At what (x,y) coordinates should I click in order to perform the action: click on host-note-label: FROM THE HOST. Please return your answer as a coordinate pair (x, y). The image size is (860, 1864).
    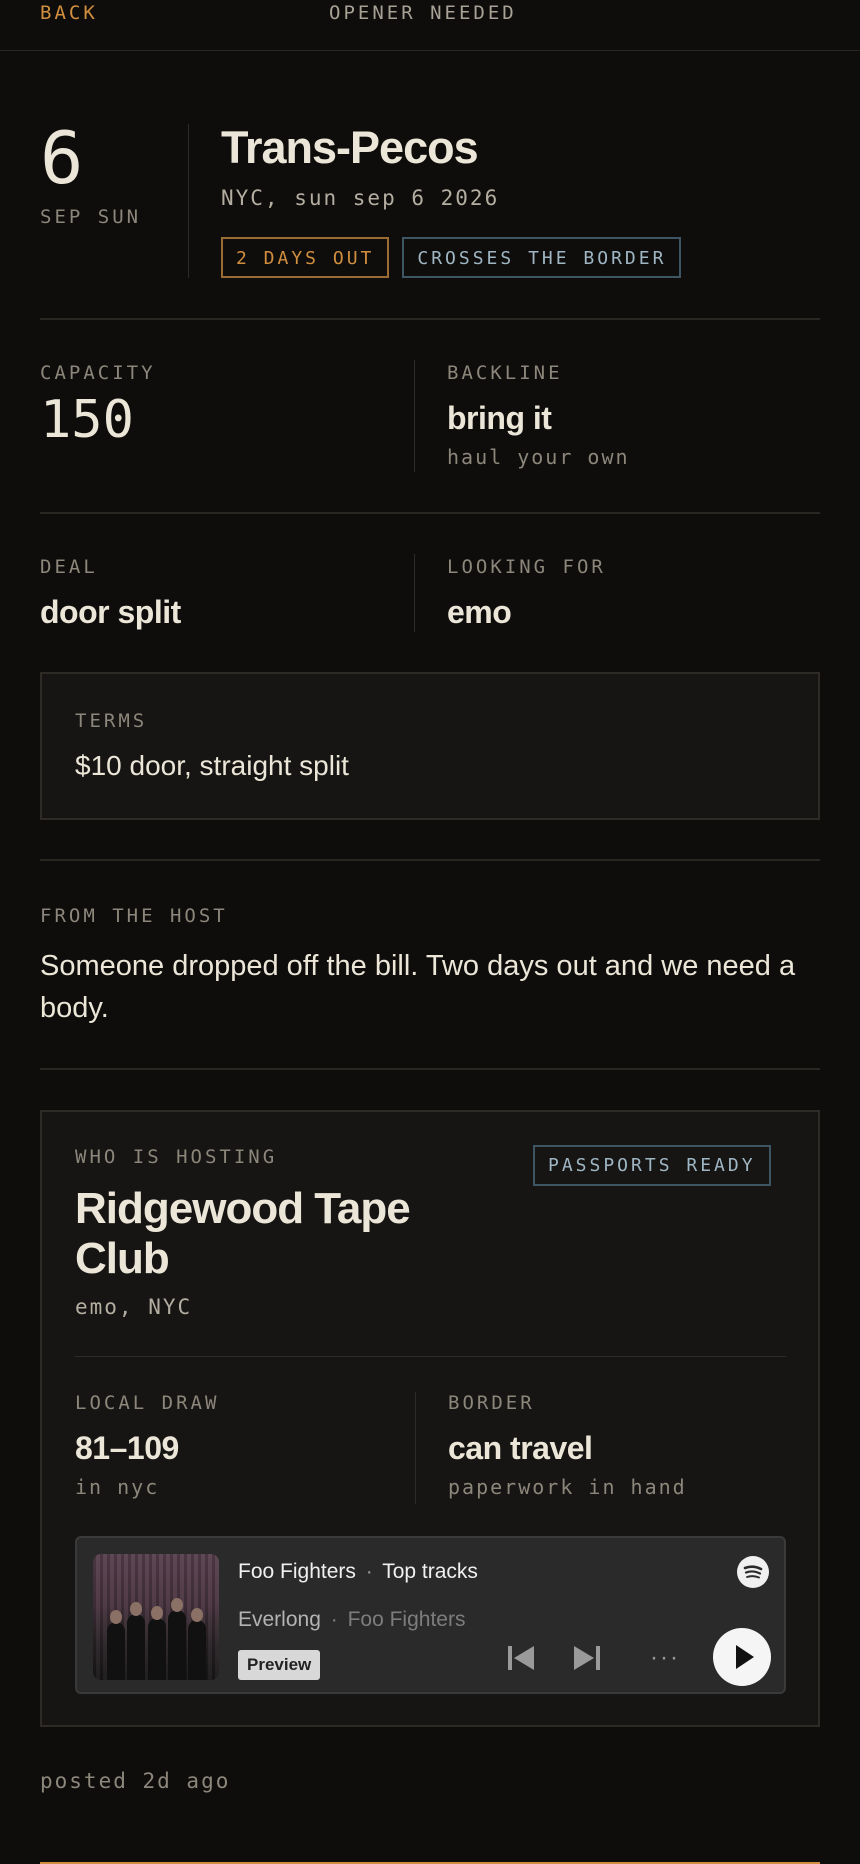
    Looking at the image, I should click on (134, 916).